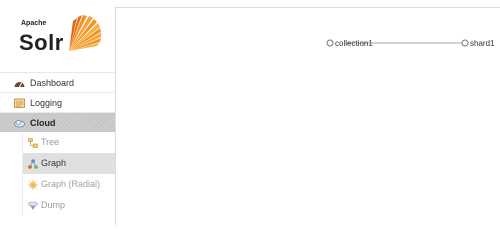 This screenshot has width=500, height=240. I want to click on nav-item-label: Dashboard, so click(52, 83).